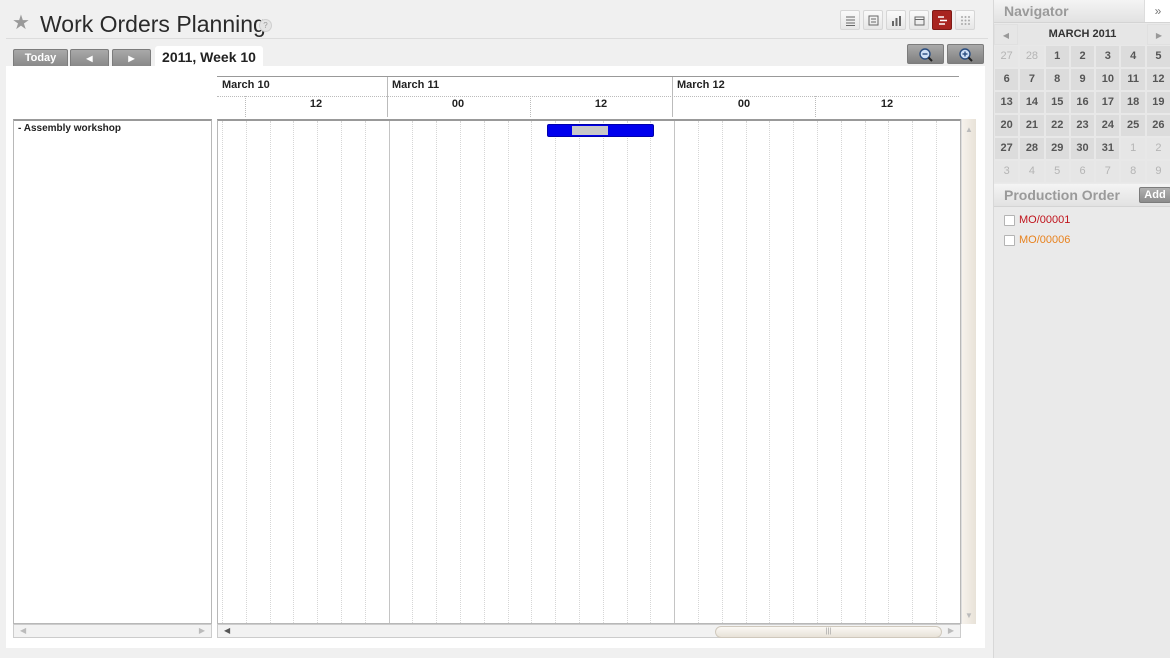 The width and height of the screenshot is (1170, 658). I want to click on calendar-day: 10, so click(1108, 79).